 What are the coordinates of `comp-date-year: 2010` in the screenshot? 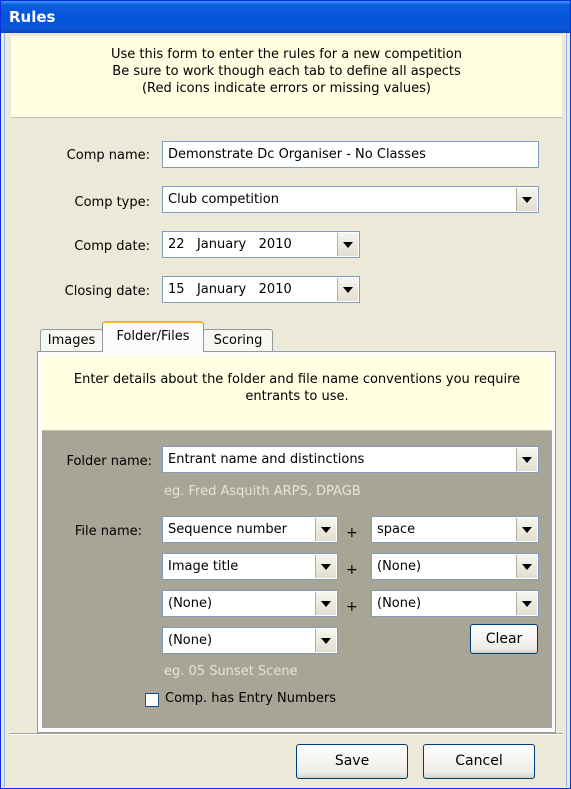 It's located at (275, 244).